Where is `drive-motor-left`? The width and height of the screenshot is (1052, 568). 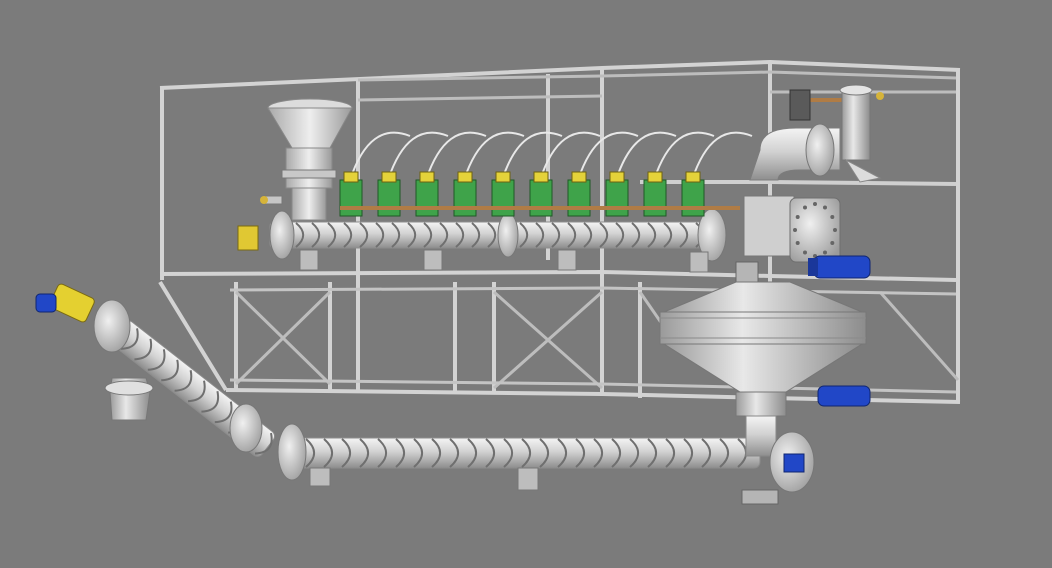
drive-motor-left is located at coordinates (65, 303).